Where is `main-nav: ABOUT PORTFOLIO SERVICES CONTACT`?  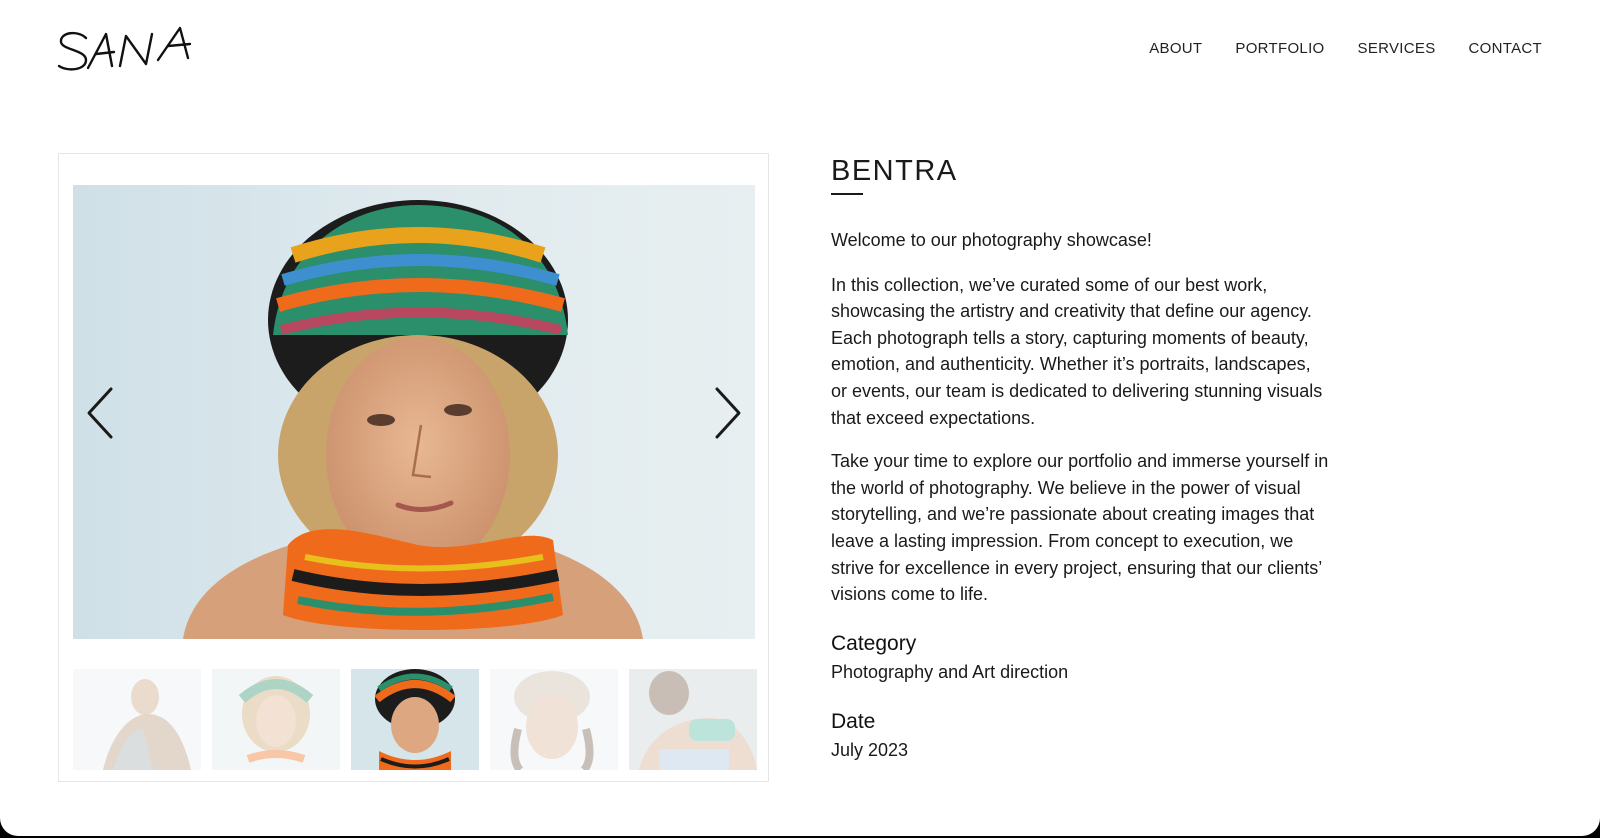 main-nav: ABOUT PORTFOLIO SERVICES CONTACT is located at coordinates (1345, 48).